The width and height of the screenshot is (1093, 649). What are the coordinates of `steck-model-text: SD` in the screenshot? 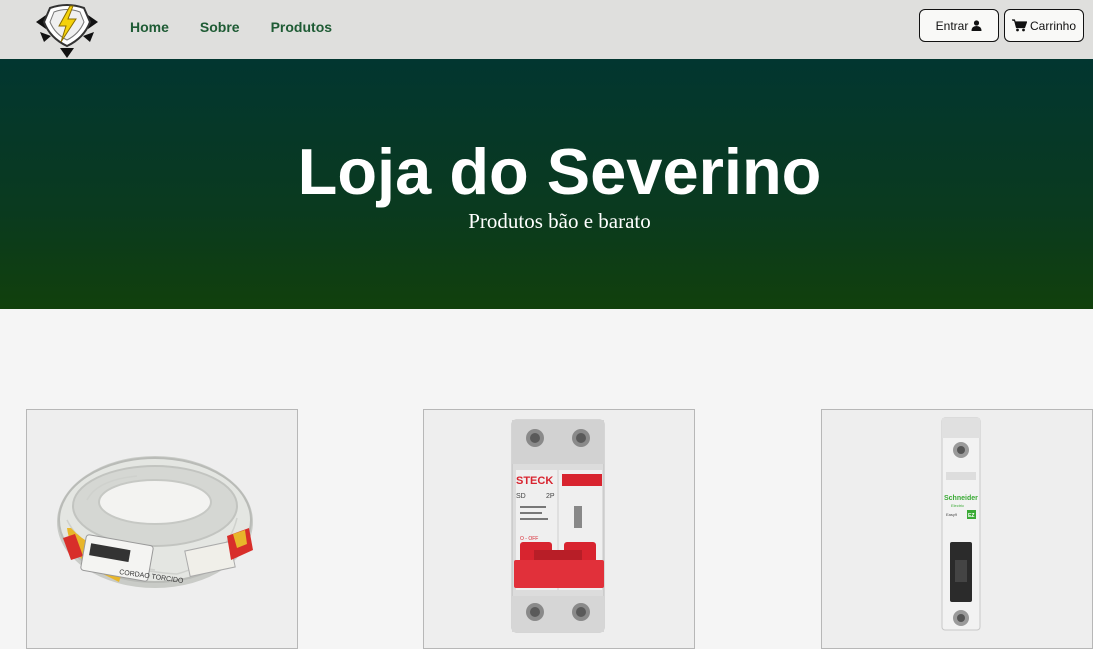 It's located at (521, 496).